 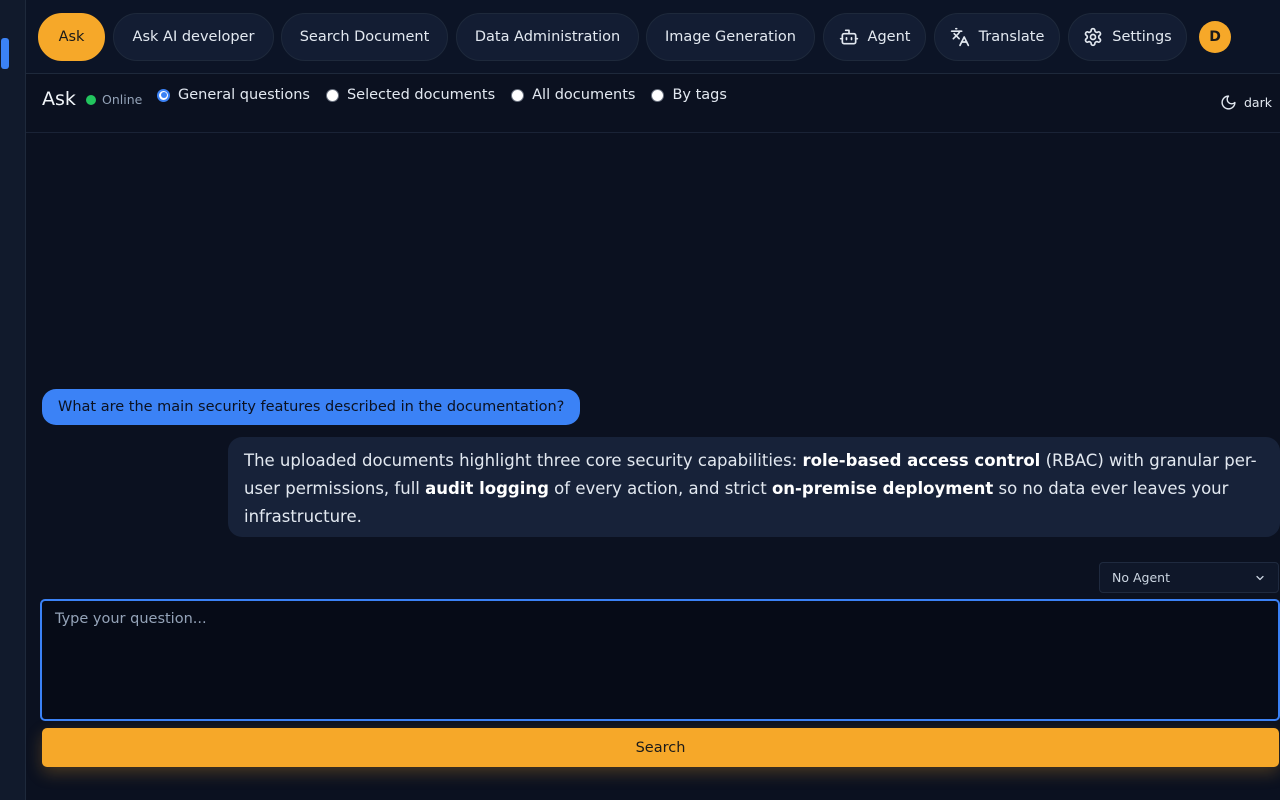 I want to click on nav-translate-label: Translate, so click(x=1011, y=37).